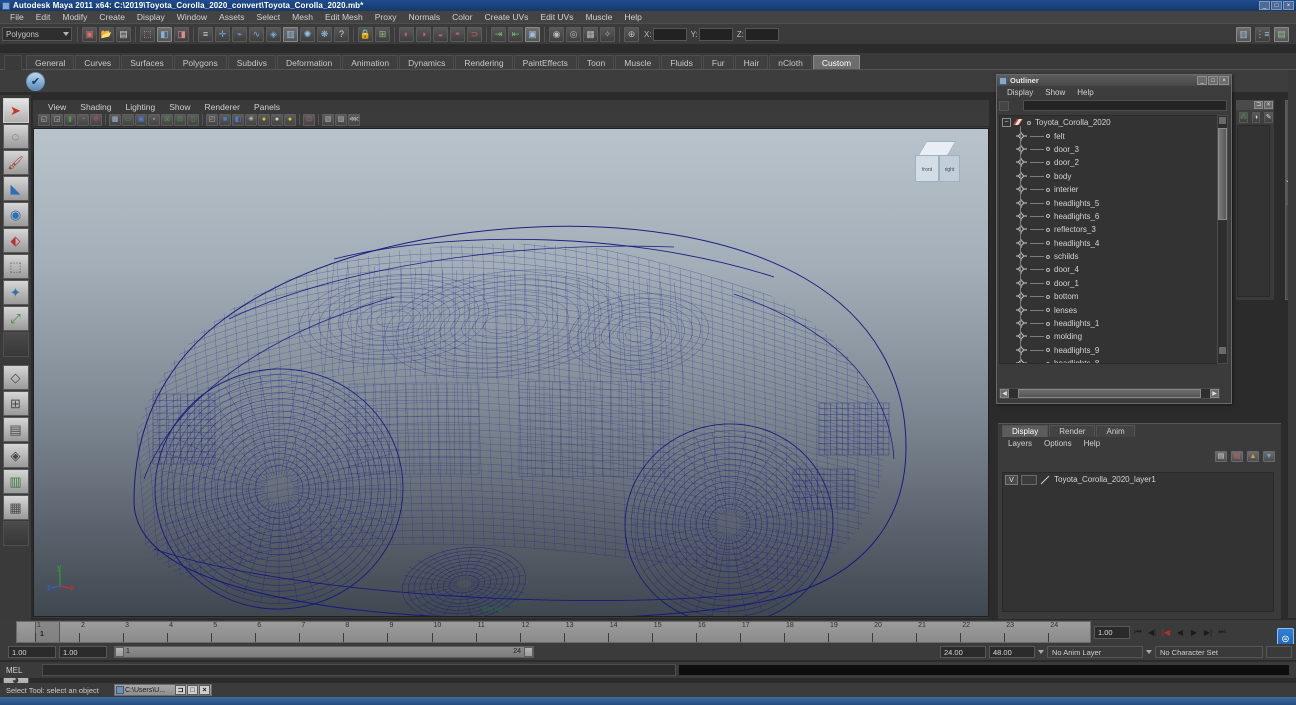  Describe the element at coordinates (32, 652) in the screenshot. I see `range-start-field: 1.00` at that location.